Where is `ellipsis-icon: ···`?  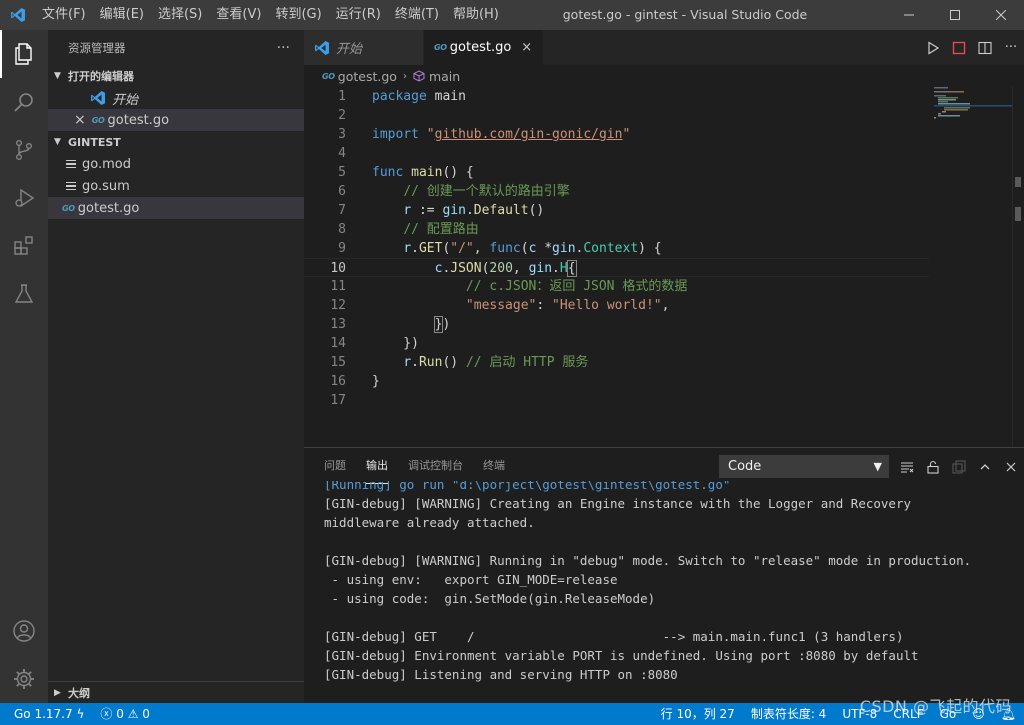
ellipsis-icon: ··· is located at coordinates (1011, 47).